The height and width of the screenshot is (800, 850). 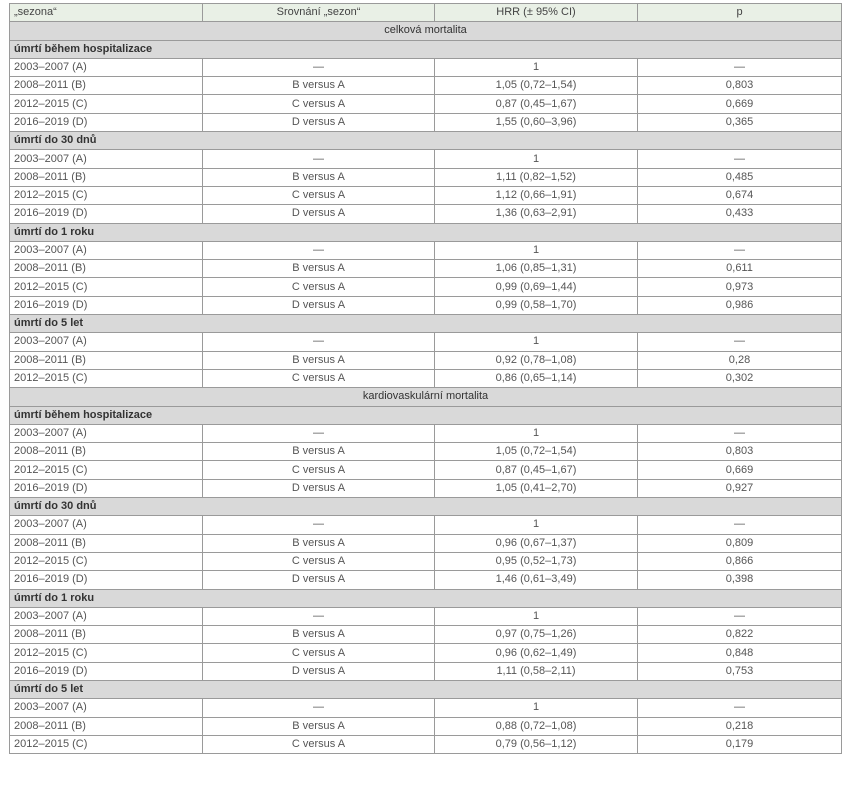 What do you see at coordinates (536, 305) in the screenshot?
I see `cell-hrr: 0,99 (0,58–1,70)` at bounding box center [536, 305].